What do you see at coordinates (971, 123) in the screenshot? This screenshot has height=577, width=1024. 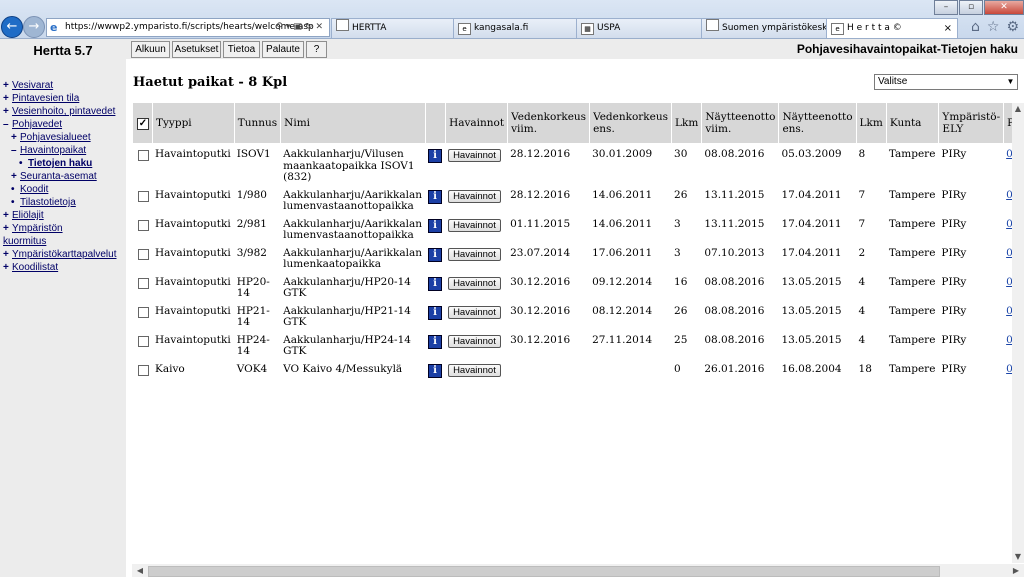 I see `column-header: Ympäristö-ELY` at bounding box center [971, 123].